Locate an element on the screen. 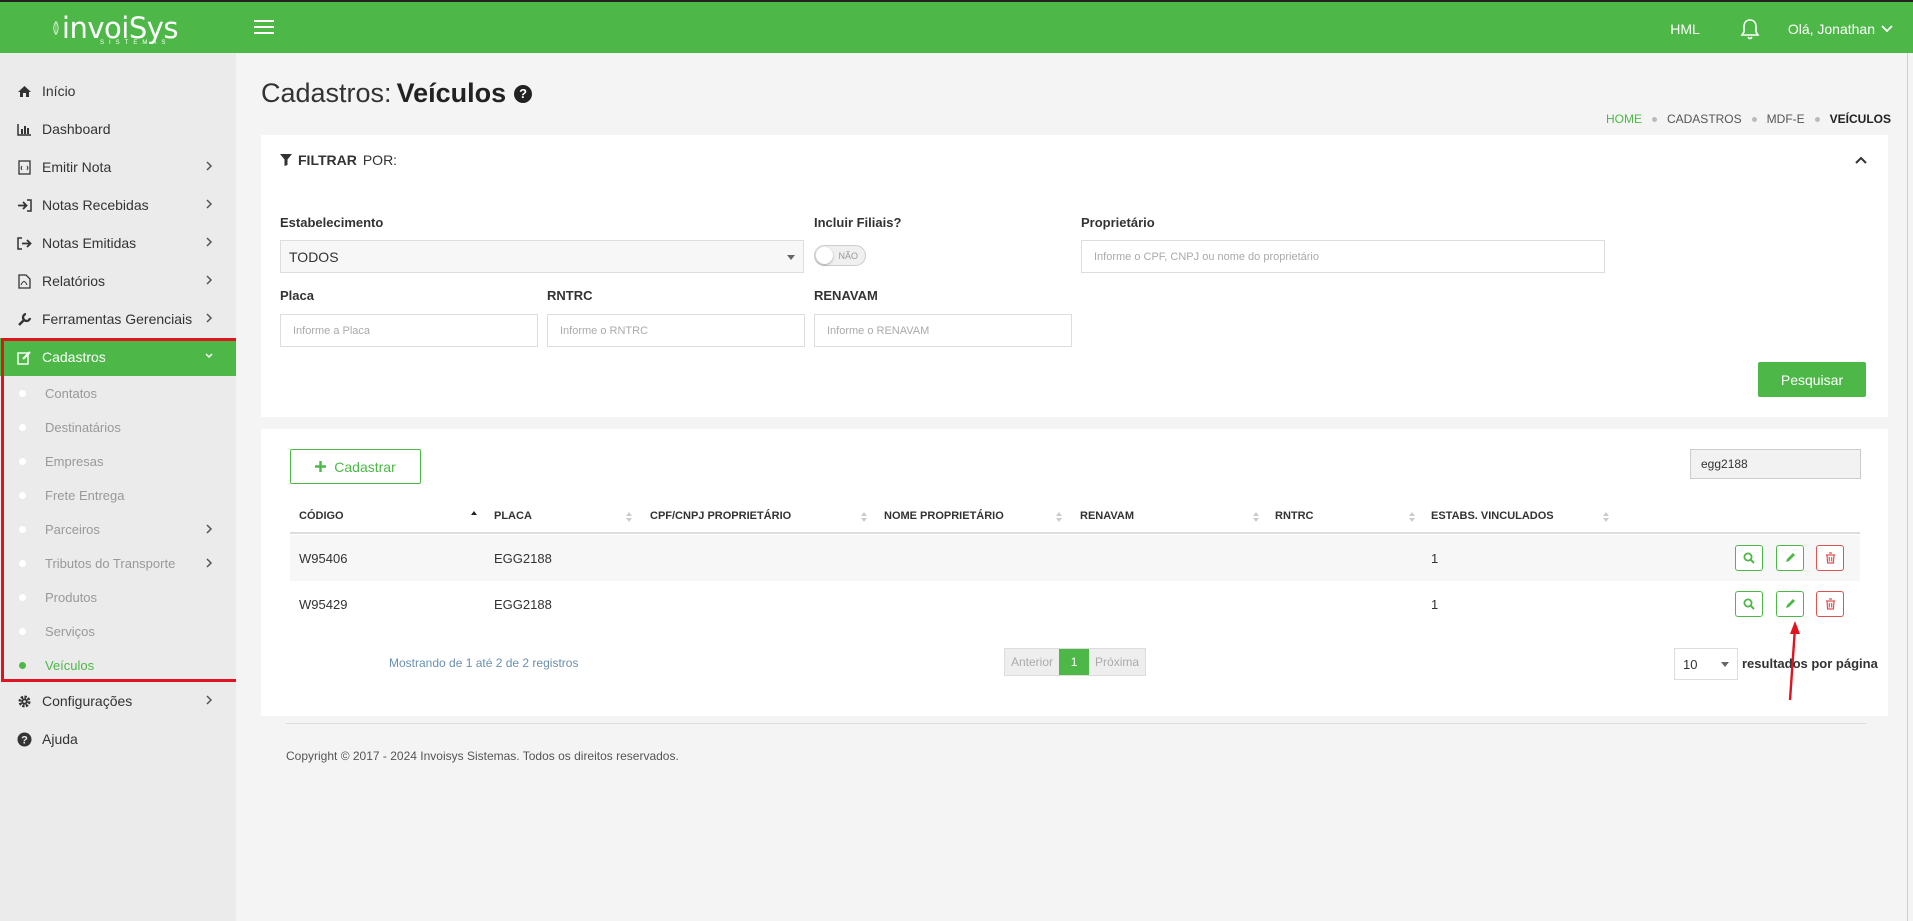 This screenshot has width=1913, height=921. sidebar-item-emitir-nota: Emitir Nota is located at coordinates (118, 167).